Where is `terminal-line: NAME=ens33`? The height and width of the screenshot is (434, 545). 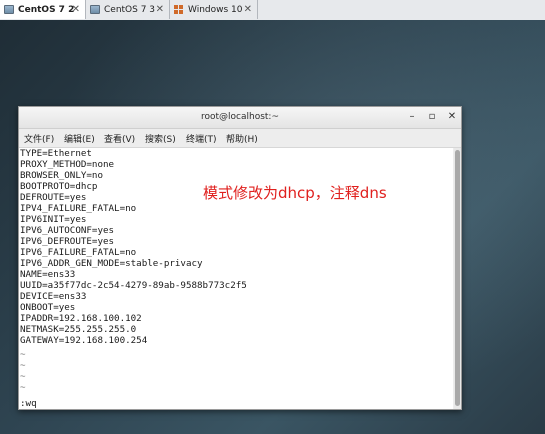
terminal-line: NAME=ens33 is located at coordinates (48, 274).